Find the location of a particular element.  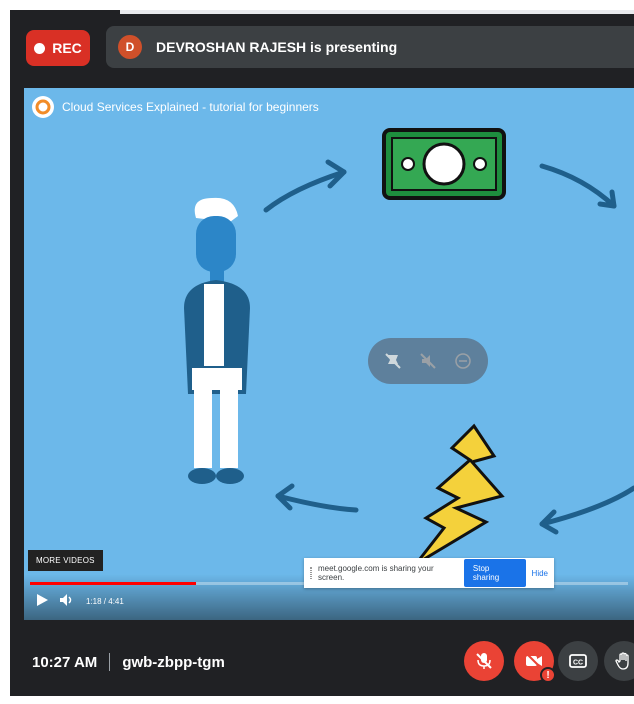

lightning-icon is located at coordinates (459, 494).